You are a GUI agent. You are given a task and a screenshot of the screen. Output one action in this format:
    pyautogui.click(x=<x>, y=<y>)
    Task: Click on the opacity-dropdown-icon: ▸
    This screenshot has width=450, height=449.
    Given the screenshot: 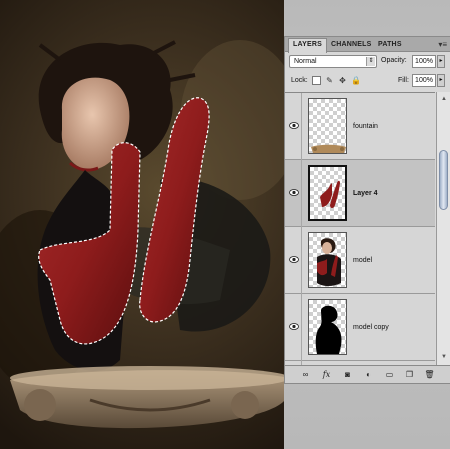 What is the action you would take?
    pyautogui.click(x=441, y=61)
    